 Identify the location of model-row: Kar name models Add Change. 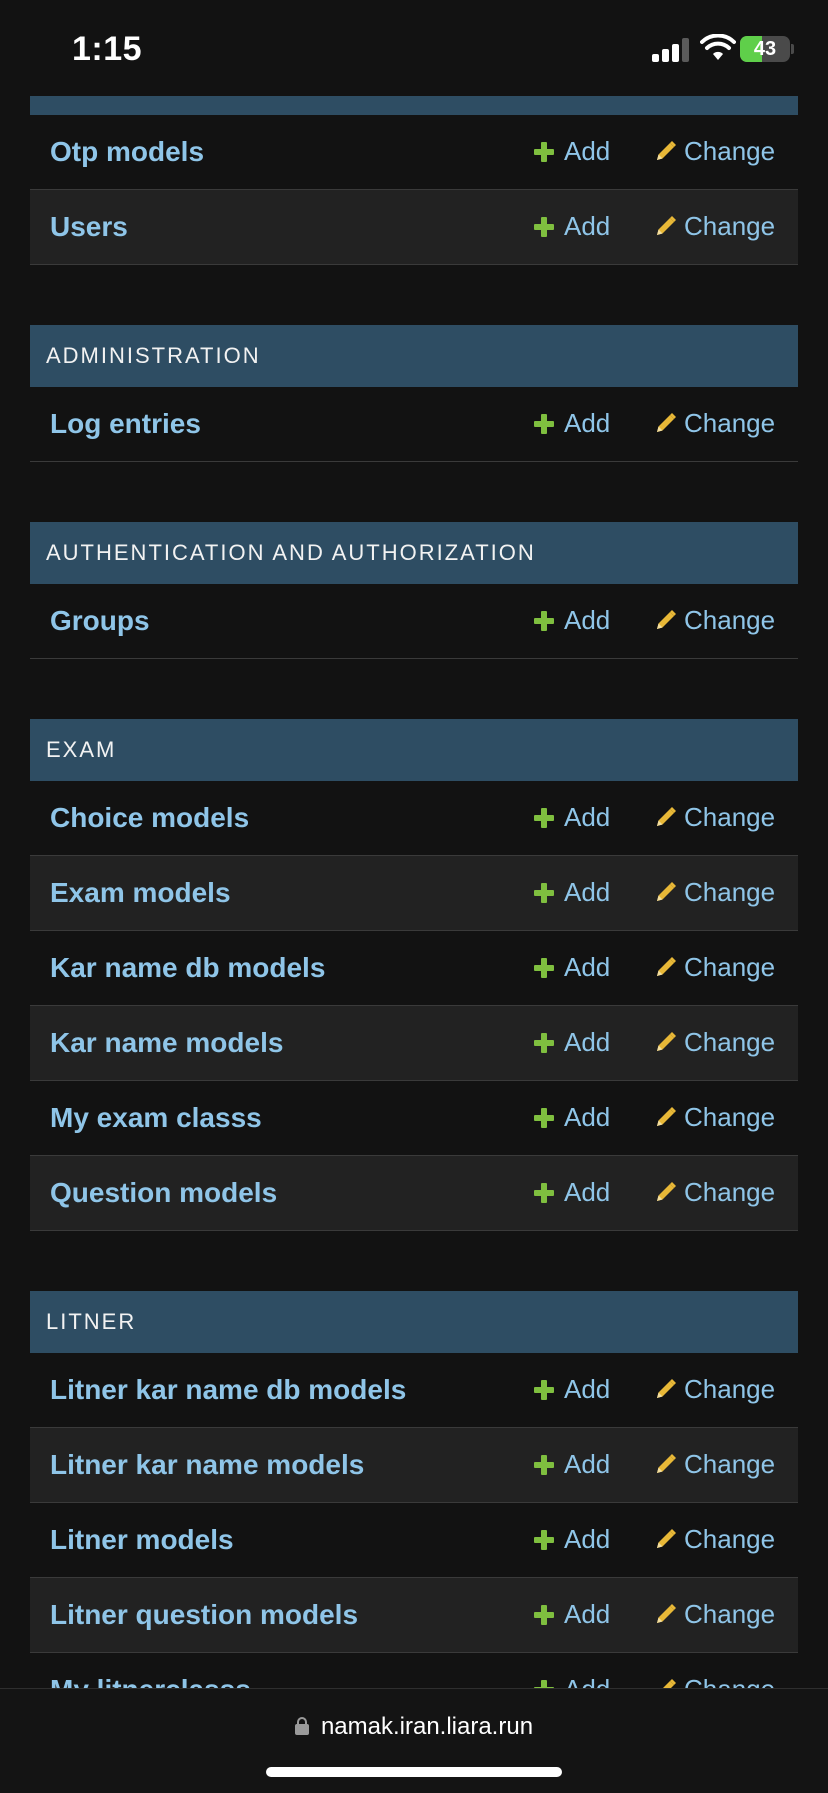
(414, 1043).